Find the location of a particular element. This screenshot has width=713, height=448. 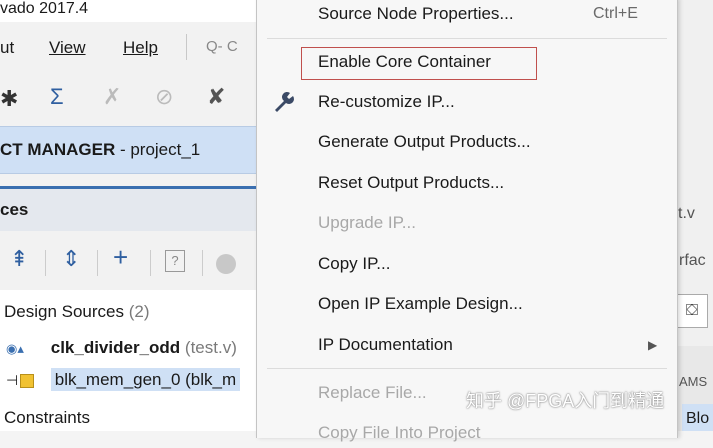

project-manager-label: CT MANAGER is located at coordinates (58, 149).